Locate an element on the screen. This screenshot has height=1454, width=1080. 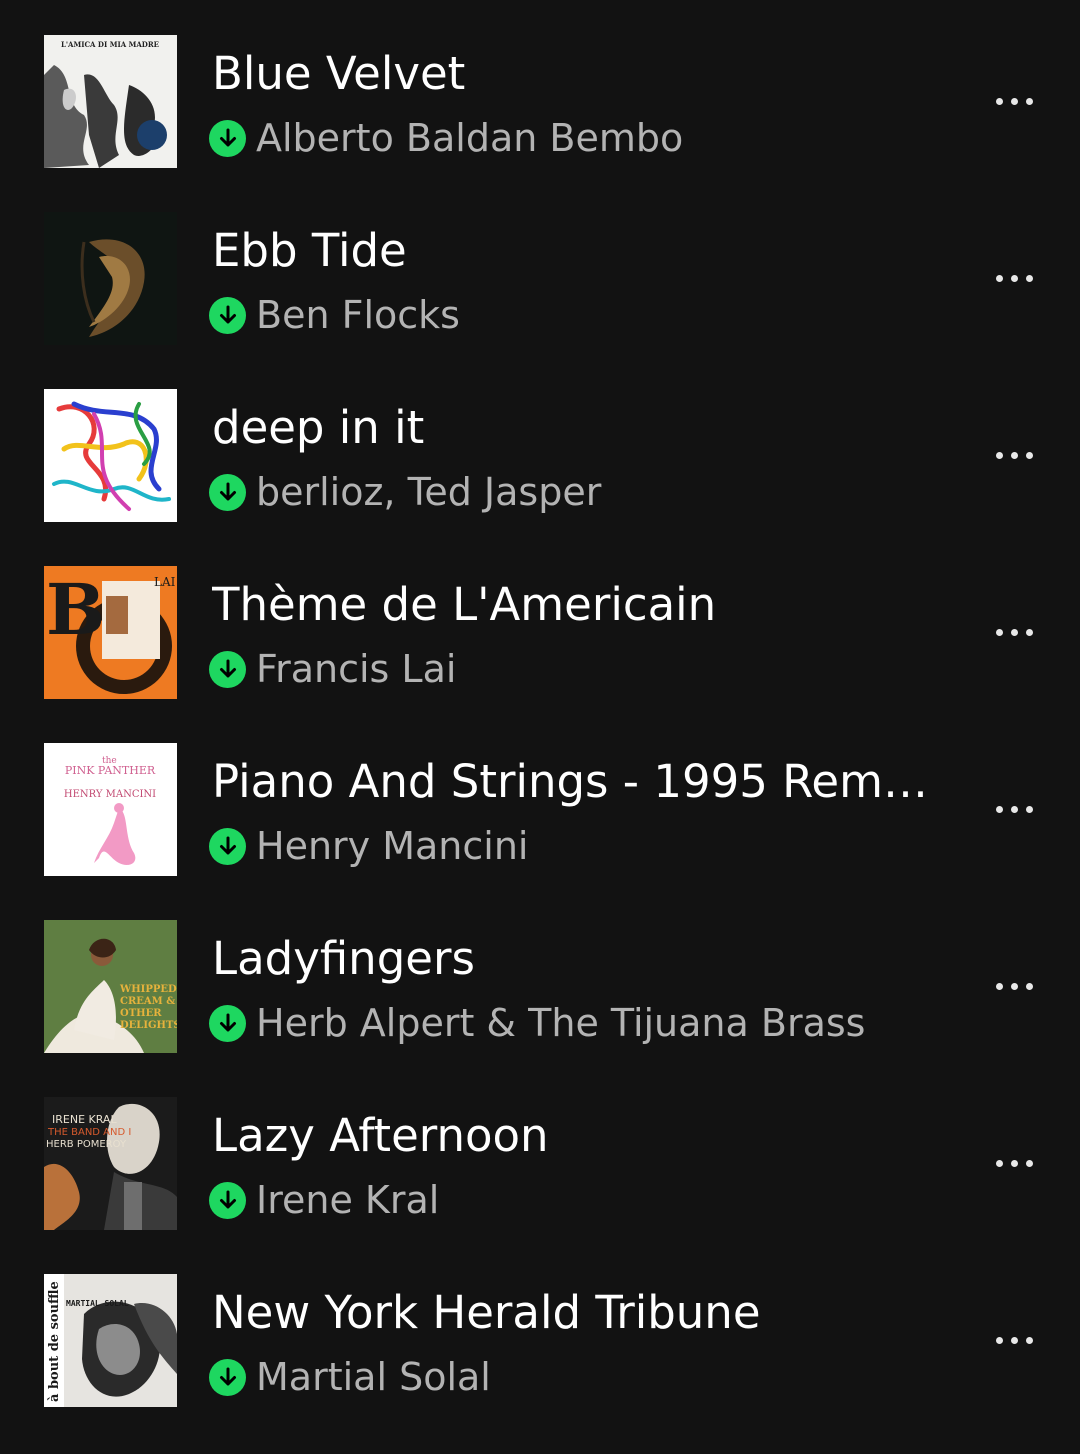
track-artist: Irene Kral is located at coordinates (348, 1200).